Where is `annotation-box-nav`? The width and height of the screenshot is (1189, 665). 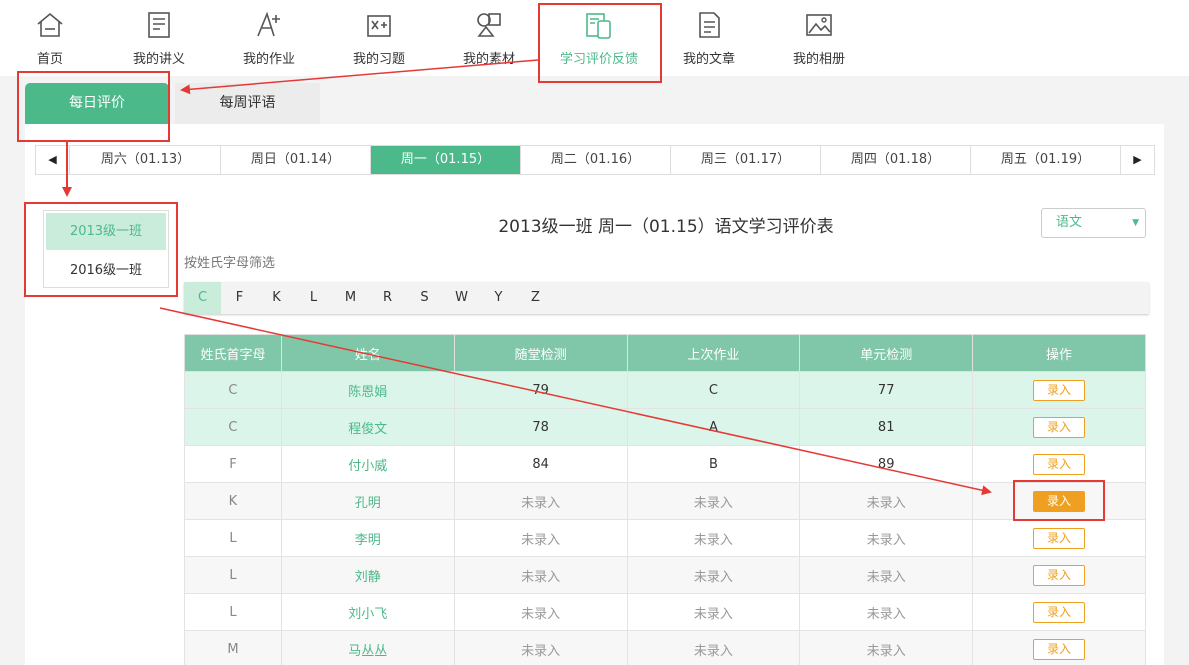
annotation-box-nav is located at coordinates (600, 43).